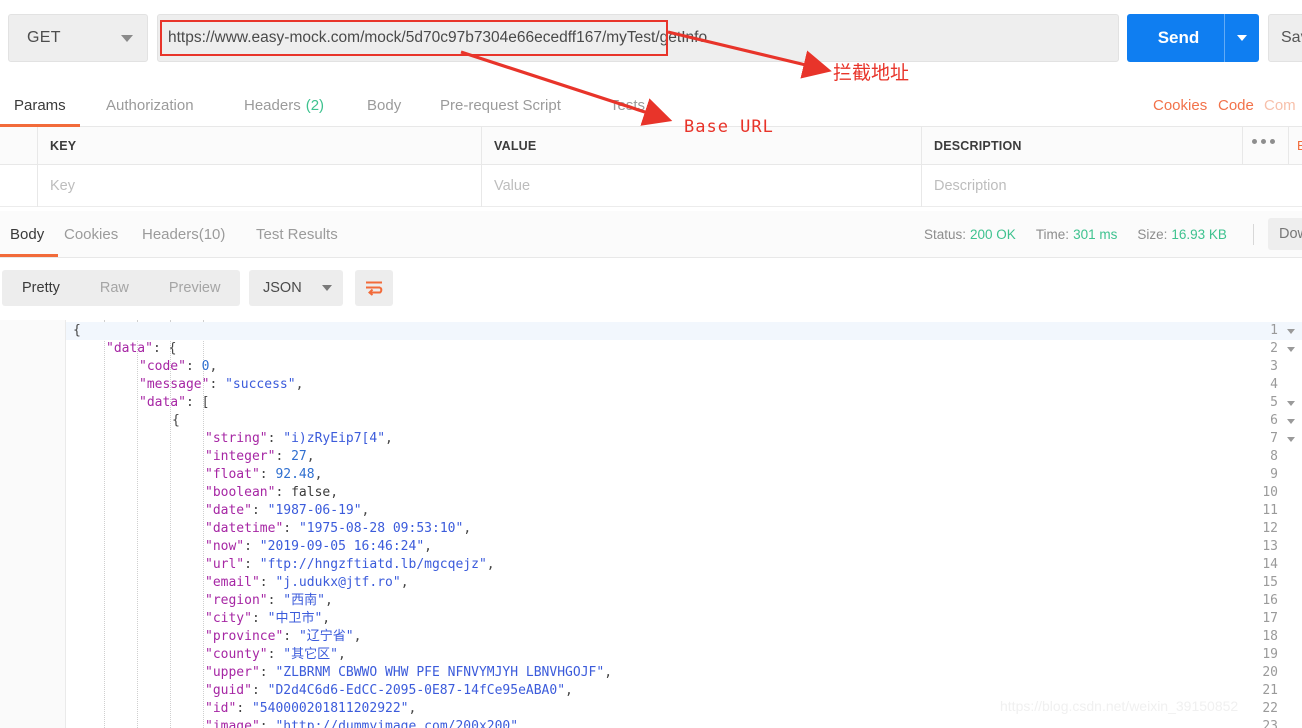  Describe the element at coordinates (500, 105) in the screenshot. I see `tab-pre-request-script: Pre-request Script` at that location.